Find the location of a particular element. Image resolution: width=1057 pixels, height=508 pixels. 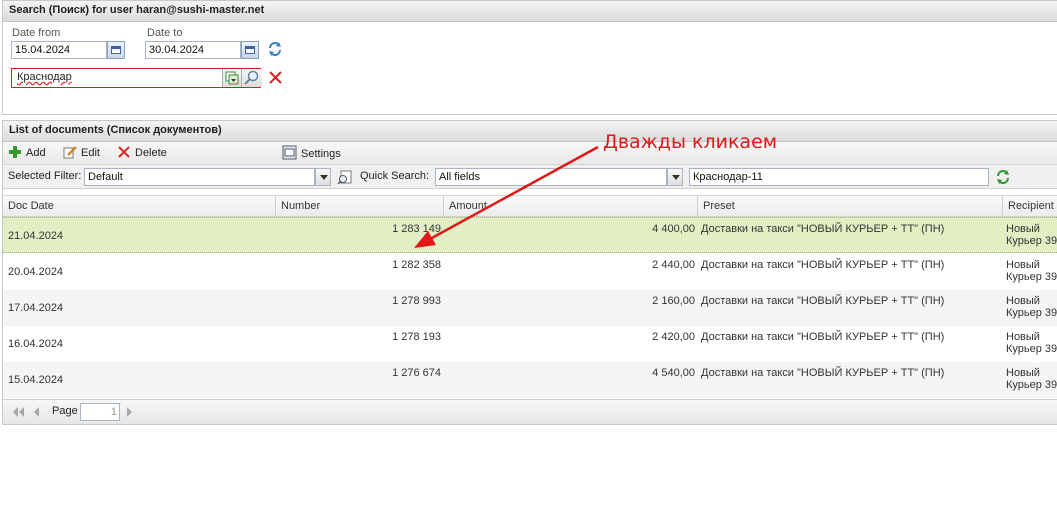

cell-amount: 2 440,00 is located at coordinates (673, 265).